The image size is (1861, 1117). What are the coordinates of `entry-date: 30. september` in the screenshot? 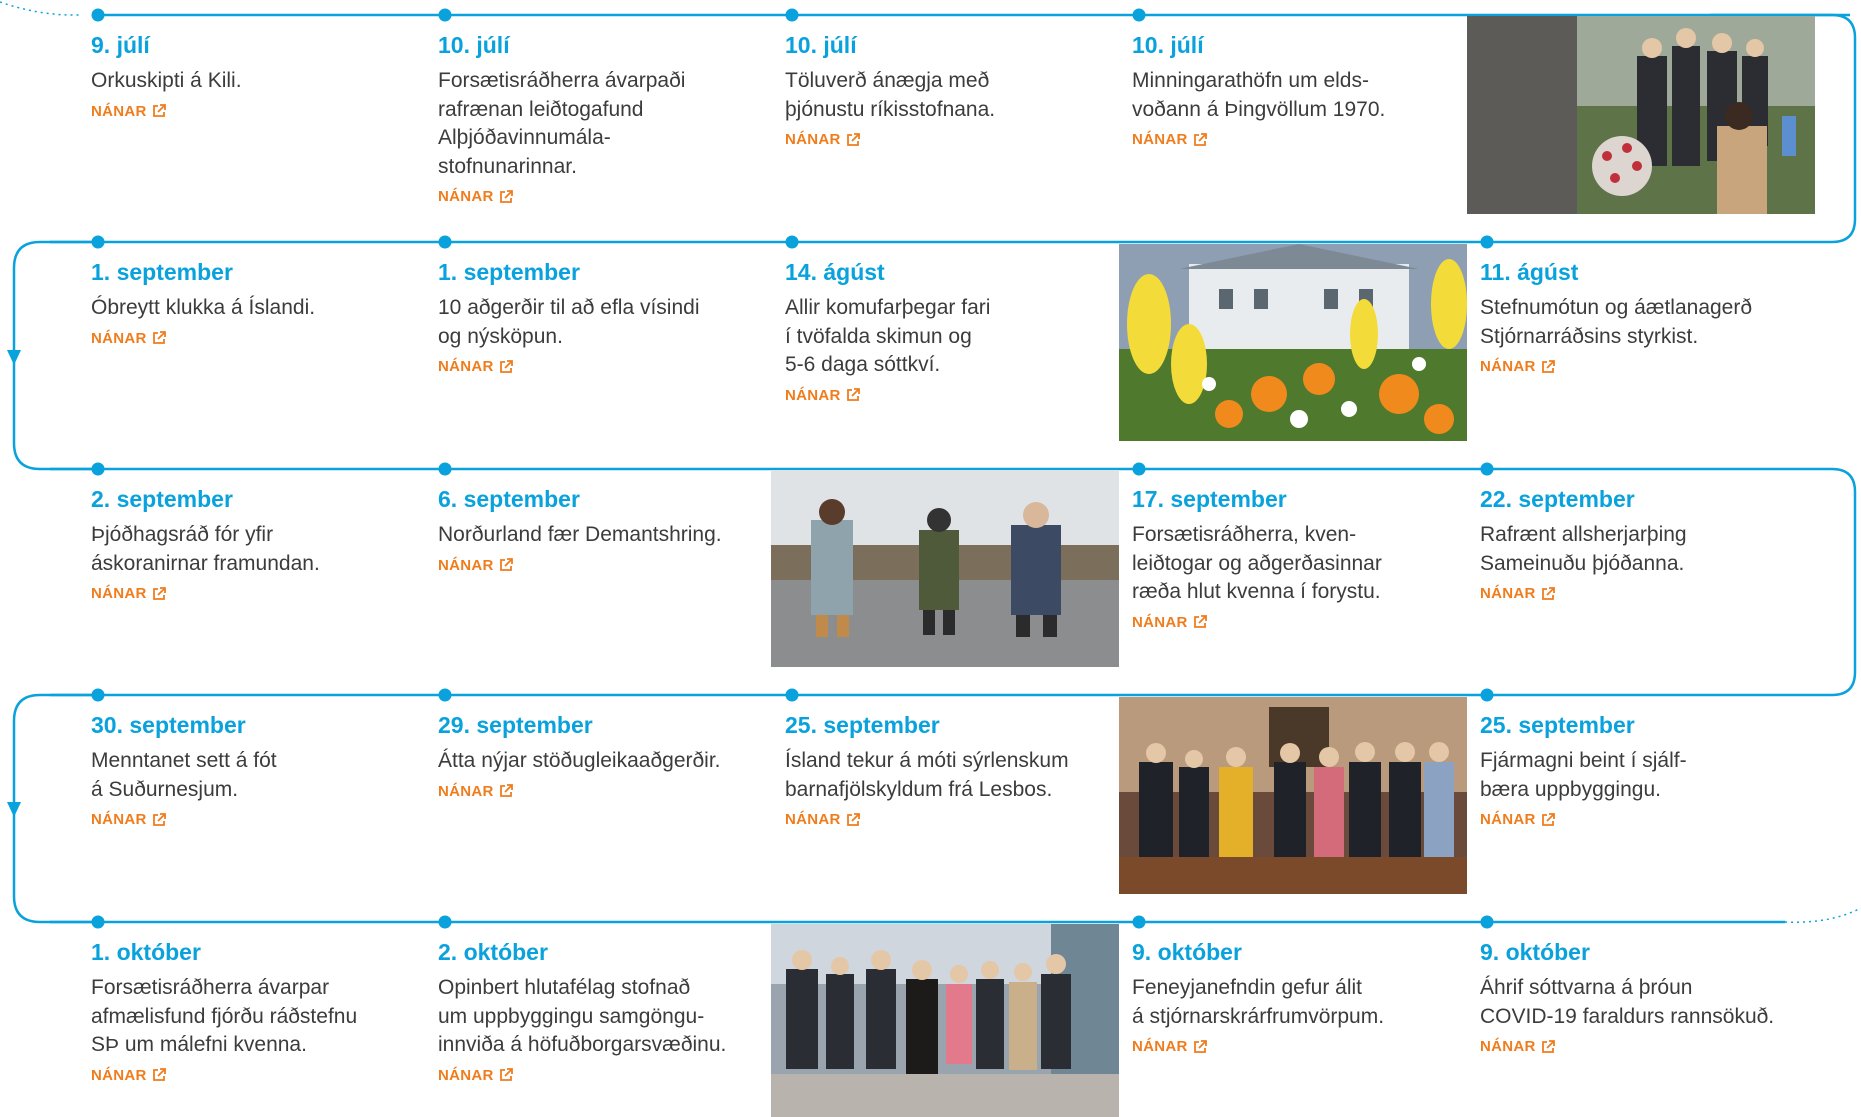 It's located at (168, 725).